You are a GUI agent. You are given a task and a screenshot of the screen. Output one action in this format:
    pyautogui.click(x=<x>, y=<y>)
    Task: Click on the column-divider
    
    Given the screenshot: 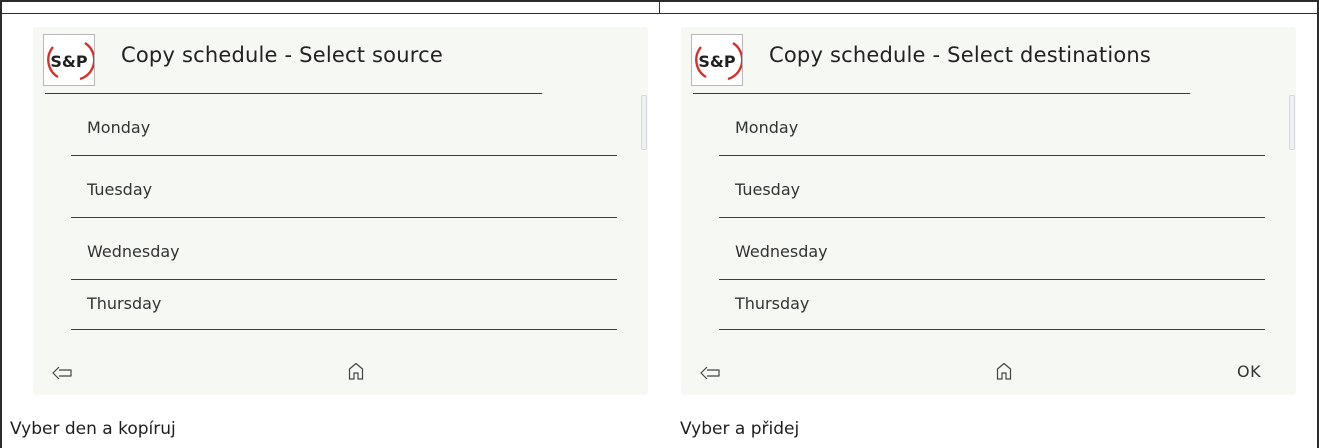 What is the action you would take?
    pyautogui.click(x=659, y=7)
    